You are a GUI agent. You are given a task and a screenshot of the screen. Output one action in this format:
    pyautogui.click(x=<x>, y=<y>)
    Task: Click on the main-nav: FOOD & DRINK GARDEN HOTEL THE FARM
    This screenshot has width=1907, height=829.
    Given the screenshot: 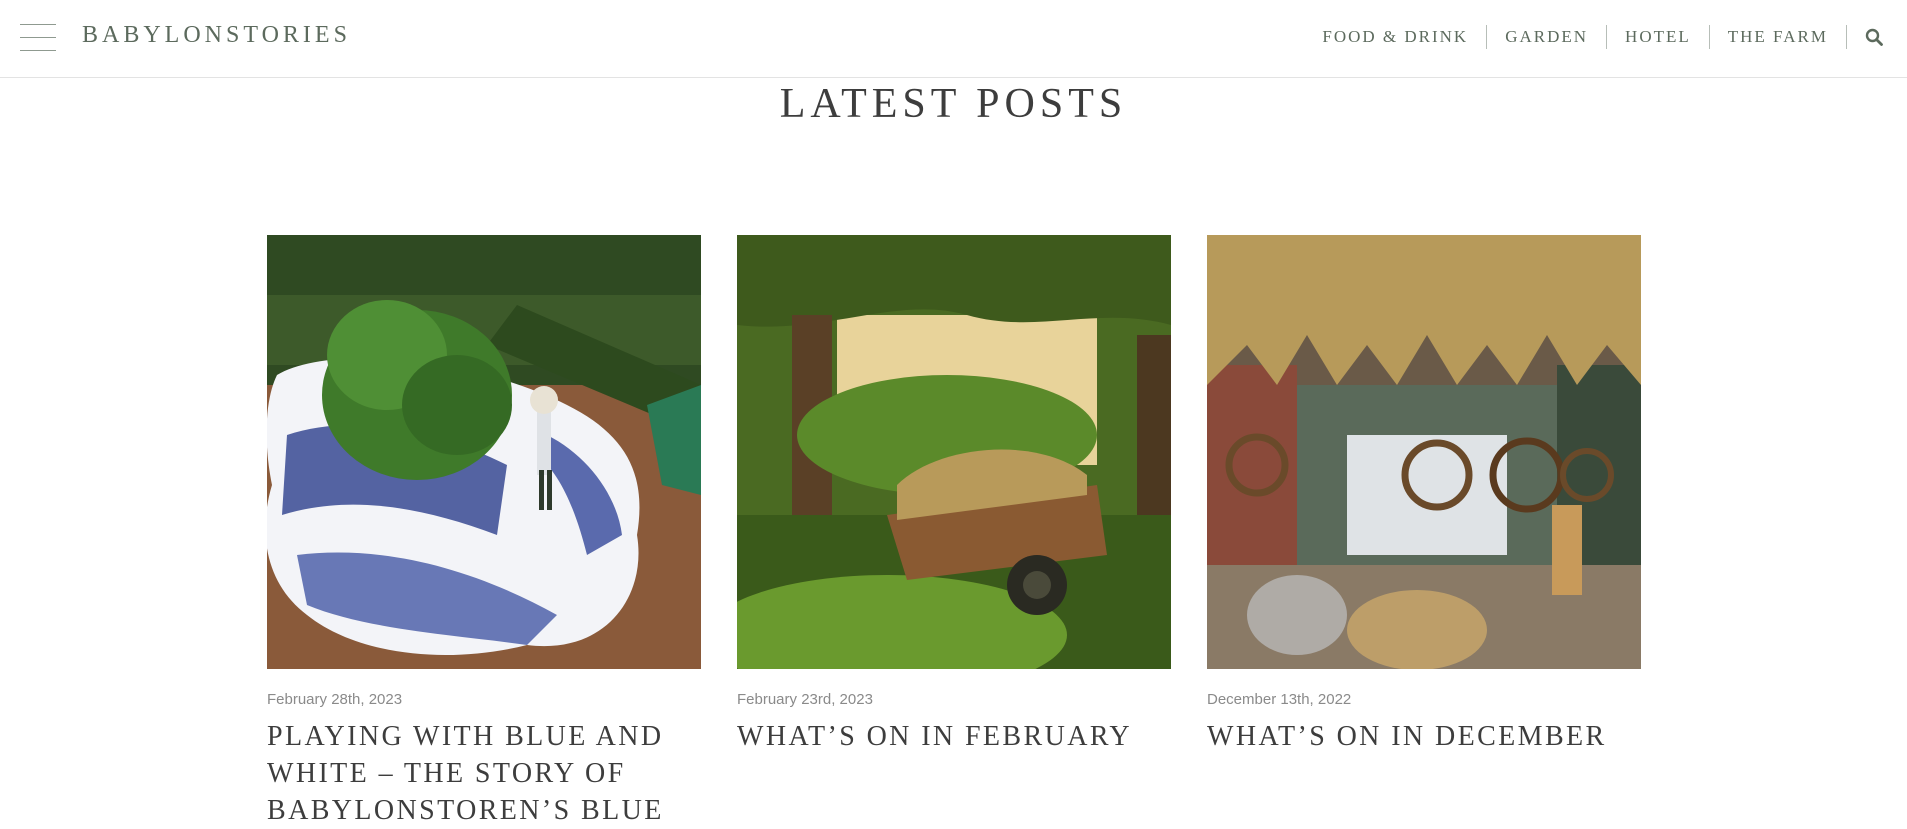 What is the action you would take?
    pyautogui.click(x=1593, y=37)
    